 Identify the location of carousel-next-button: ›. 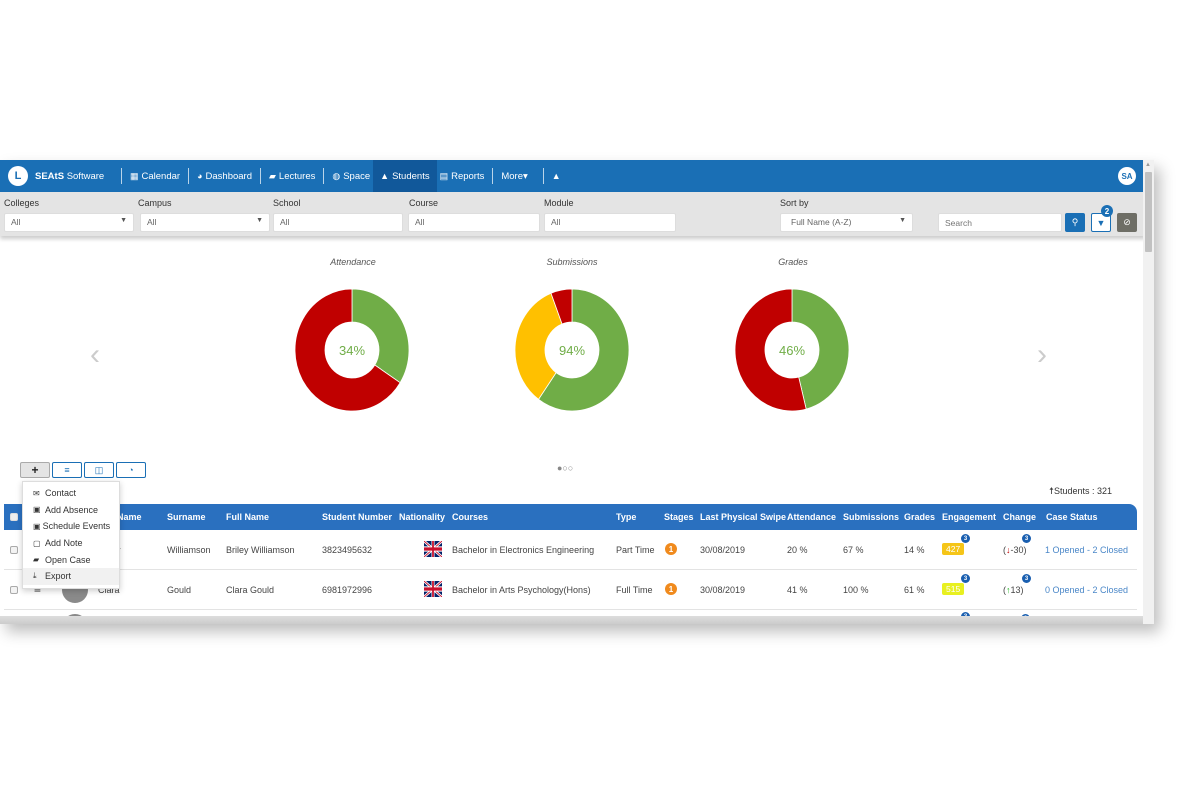
(1042, 355).